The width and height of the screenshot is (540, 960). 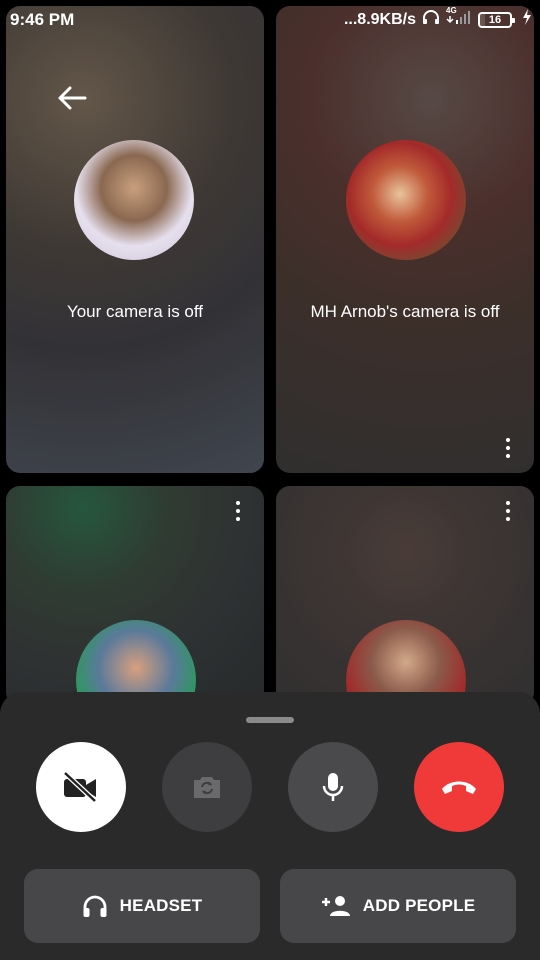 What do you see at coordinates (431, 19) in the screenshot?
I see `headphones-icon` at bounding box center [431, 19].